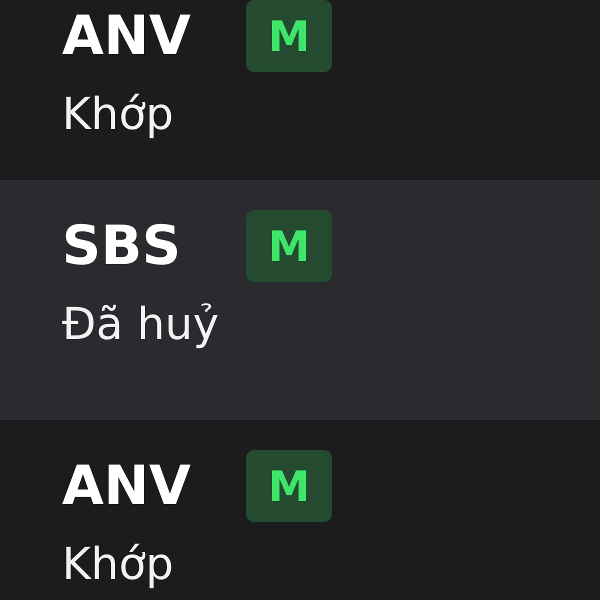 The image size is (600, 600). I want to click on order-status: Đã huỷ, so click(140, 325).